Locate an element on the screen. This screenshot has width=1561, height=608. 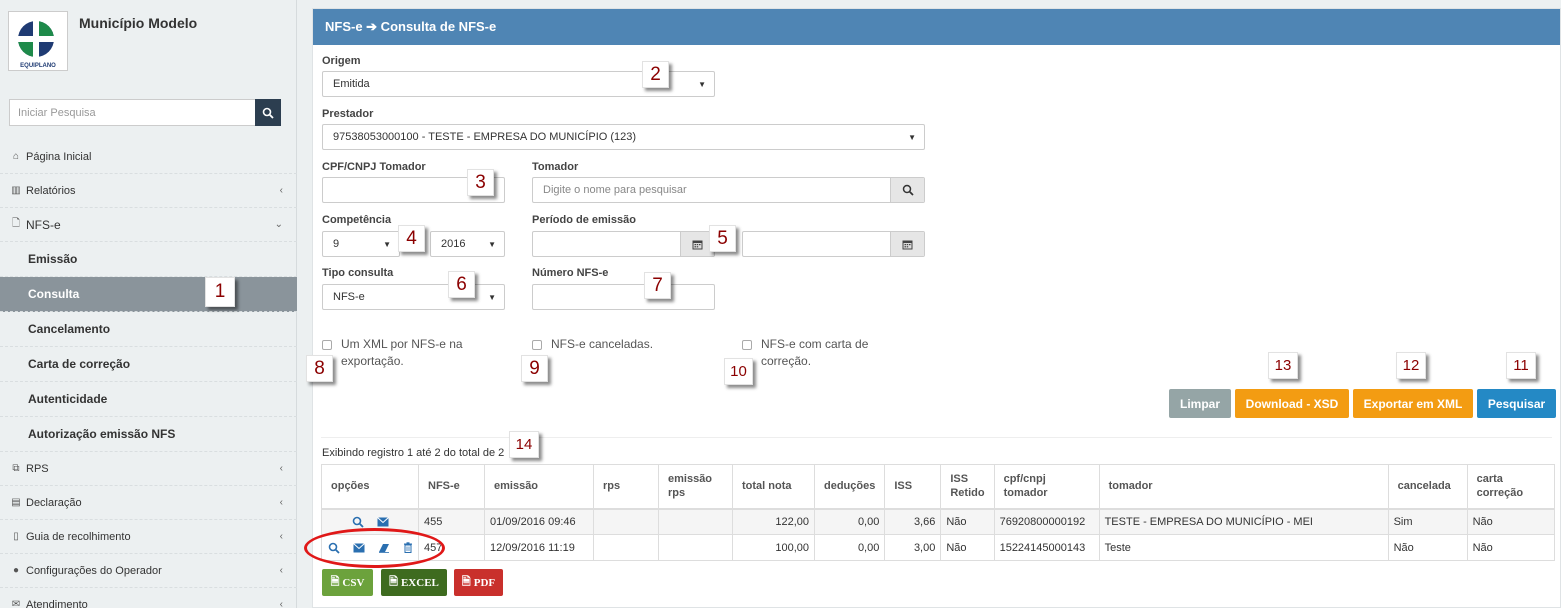
cell-iss: 3,00 is located at coordinates (913, 547).